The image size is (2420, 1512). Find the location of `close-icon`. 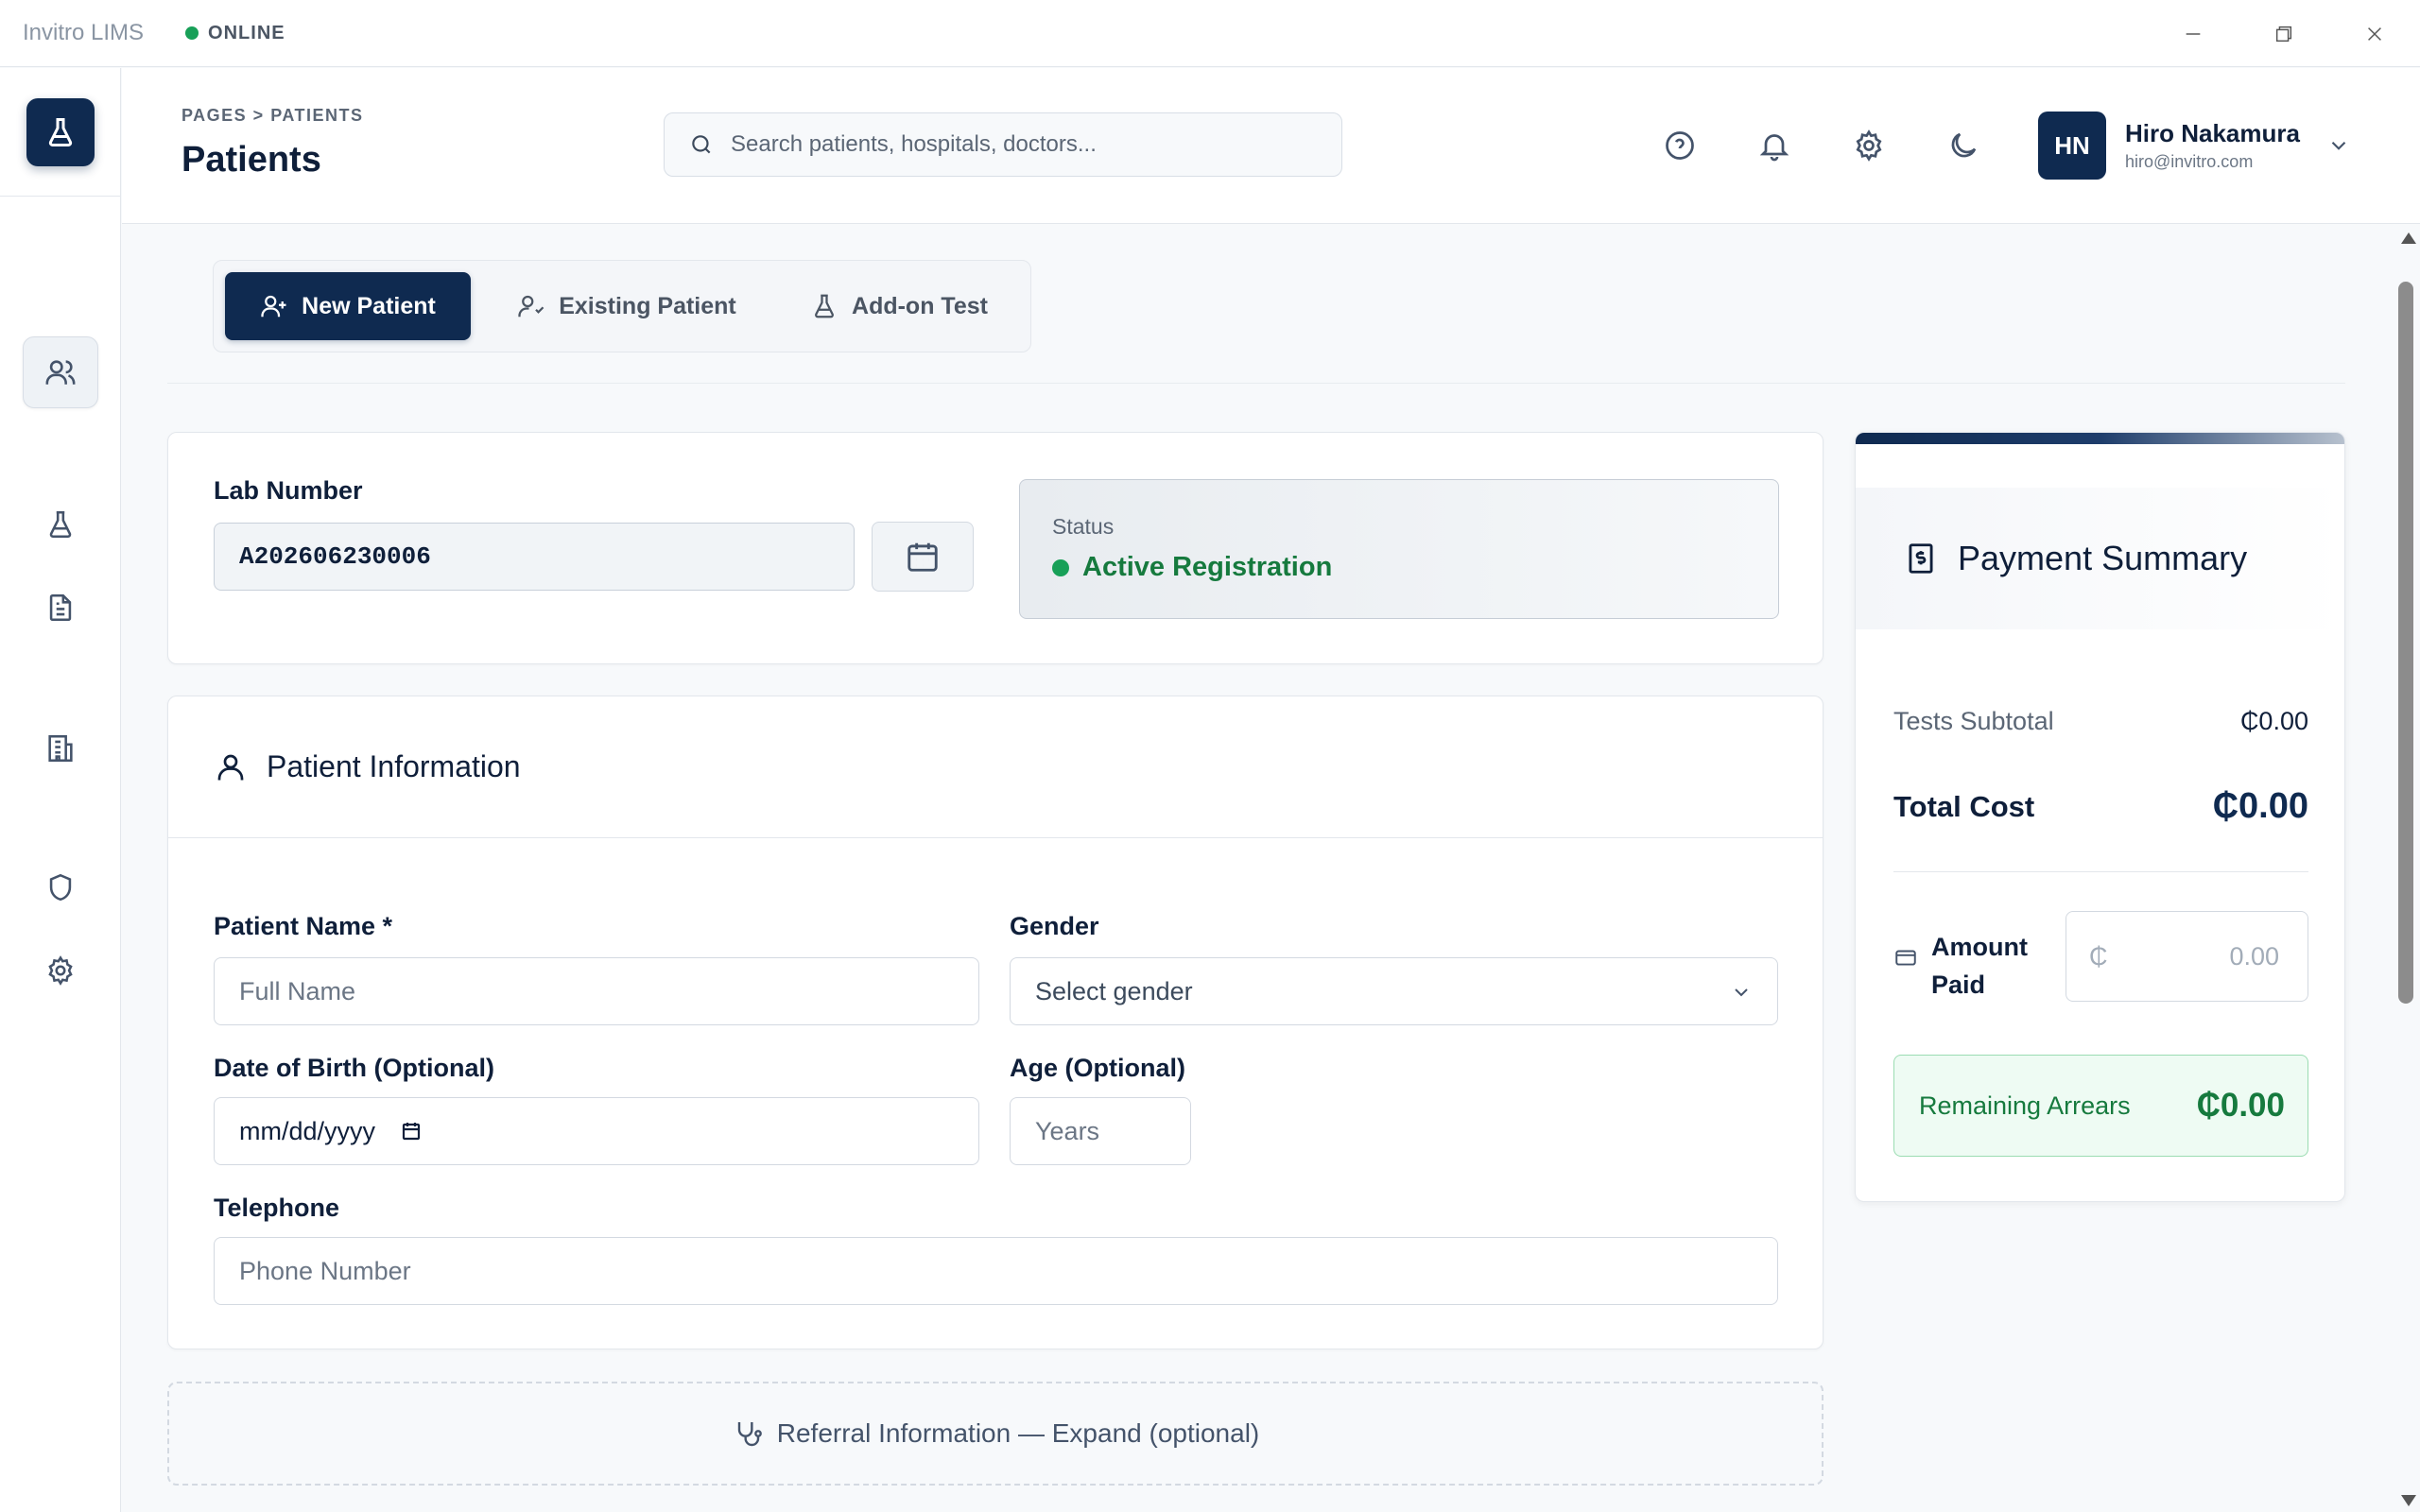

close-icon is located at coordinates (2374, 33).